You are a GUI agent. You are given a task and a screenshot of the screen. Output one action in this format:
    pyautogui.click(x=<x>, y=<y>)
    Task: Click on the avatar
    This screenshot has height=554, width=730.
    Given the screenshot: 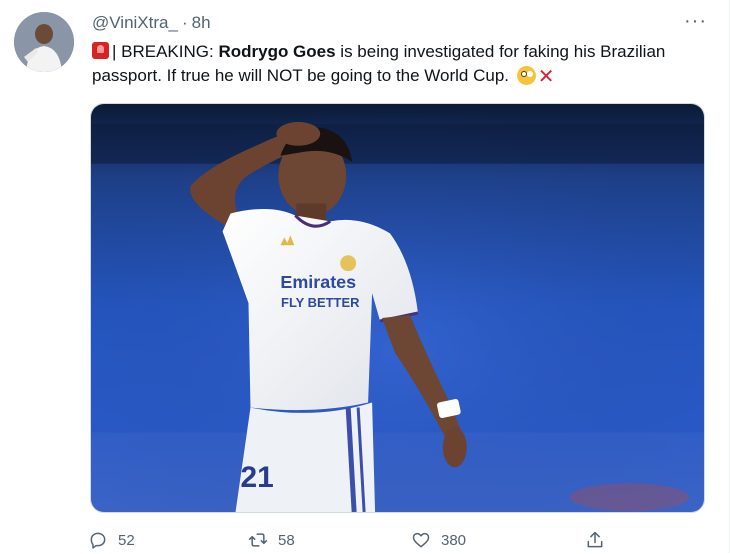 What is the action you would take?
    pyautogui.click(x=44, y=42)
    